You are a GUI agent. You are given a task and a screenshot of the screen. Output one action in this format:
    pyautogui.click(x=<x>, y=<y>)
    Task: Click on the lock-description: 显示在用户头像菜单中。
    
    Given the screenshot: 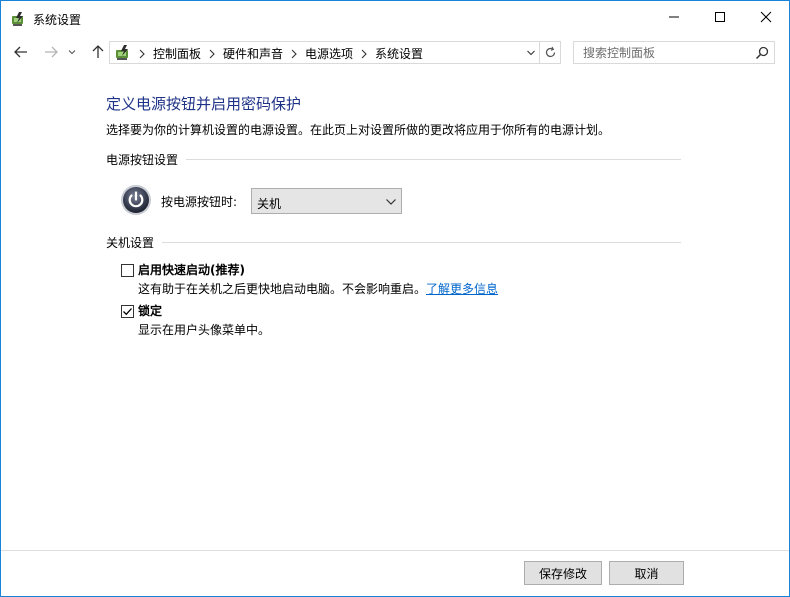 What is the action you would take?
    pyautogui.click(x=204, y=330)
    